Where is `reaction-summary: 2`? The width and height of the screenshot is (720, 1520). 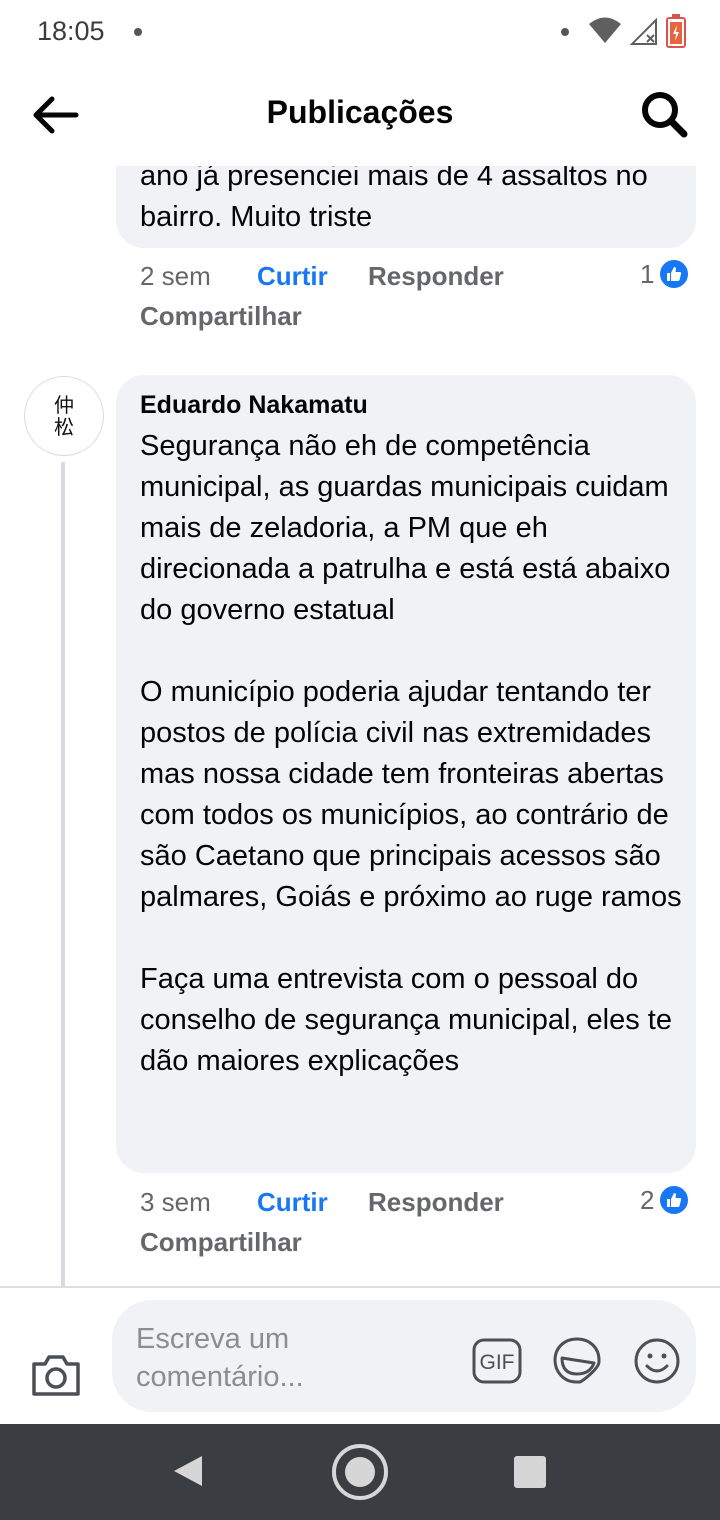
reaction-summary: 2 is located at coordinates (665, 1200).